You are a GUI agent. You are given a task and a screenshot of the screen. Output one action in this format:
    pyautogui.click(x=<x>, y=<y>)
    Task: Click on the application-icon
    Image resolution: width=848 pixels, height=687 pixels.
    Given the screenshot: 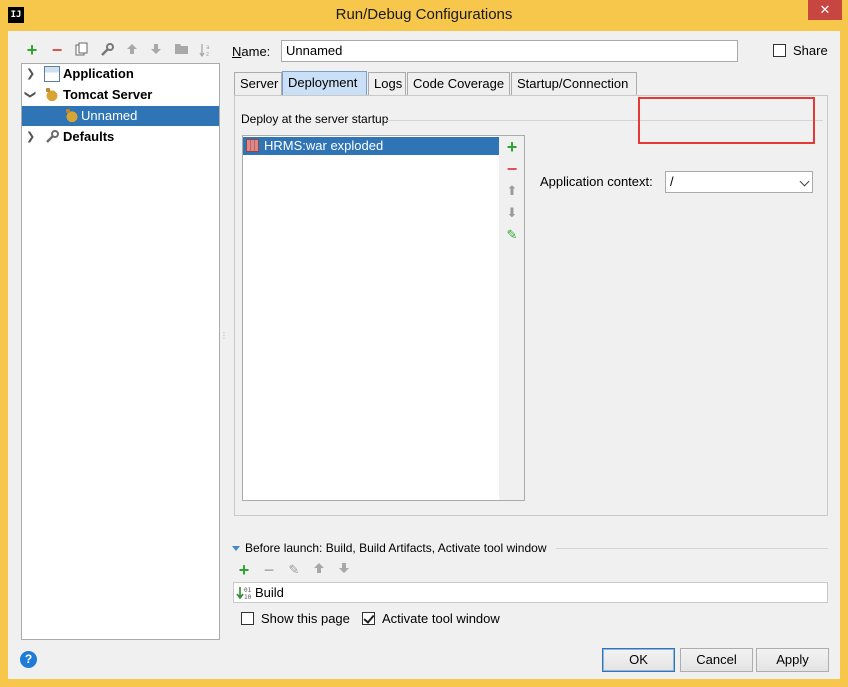 What is the action you would take?
    pyautogui.click(x=52, y=74)
    